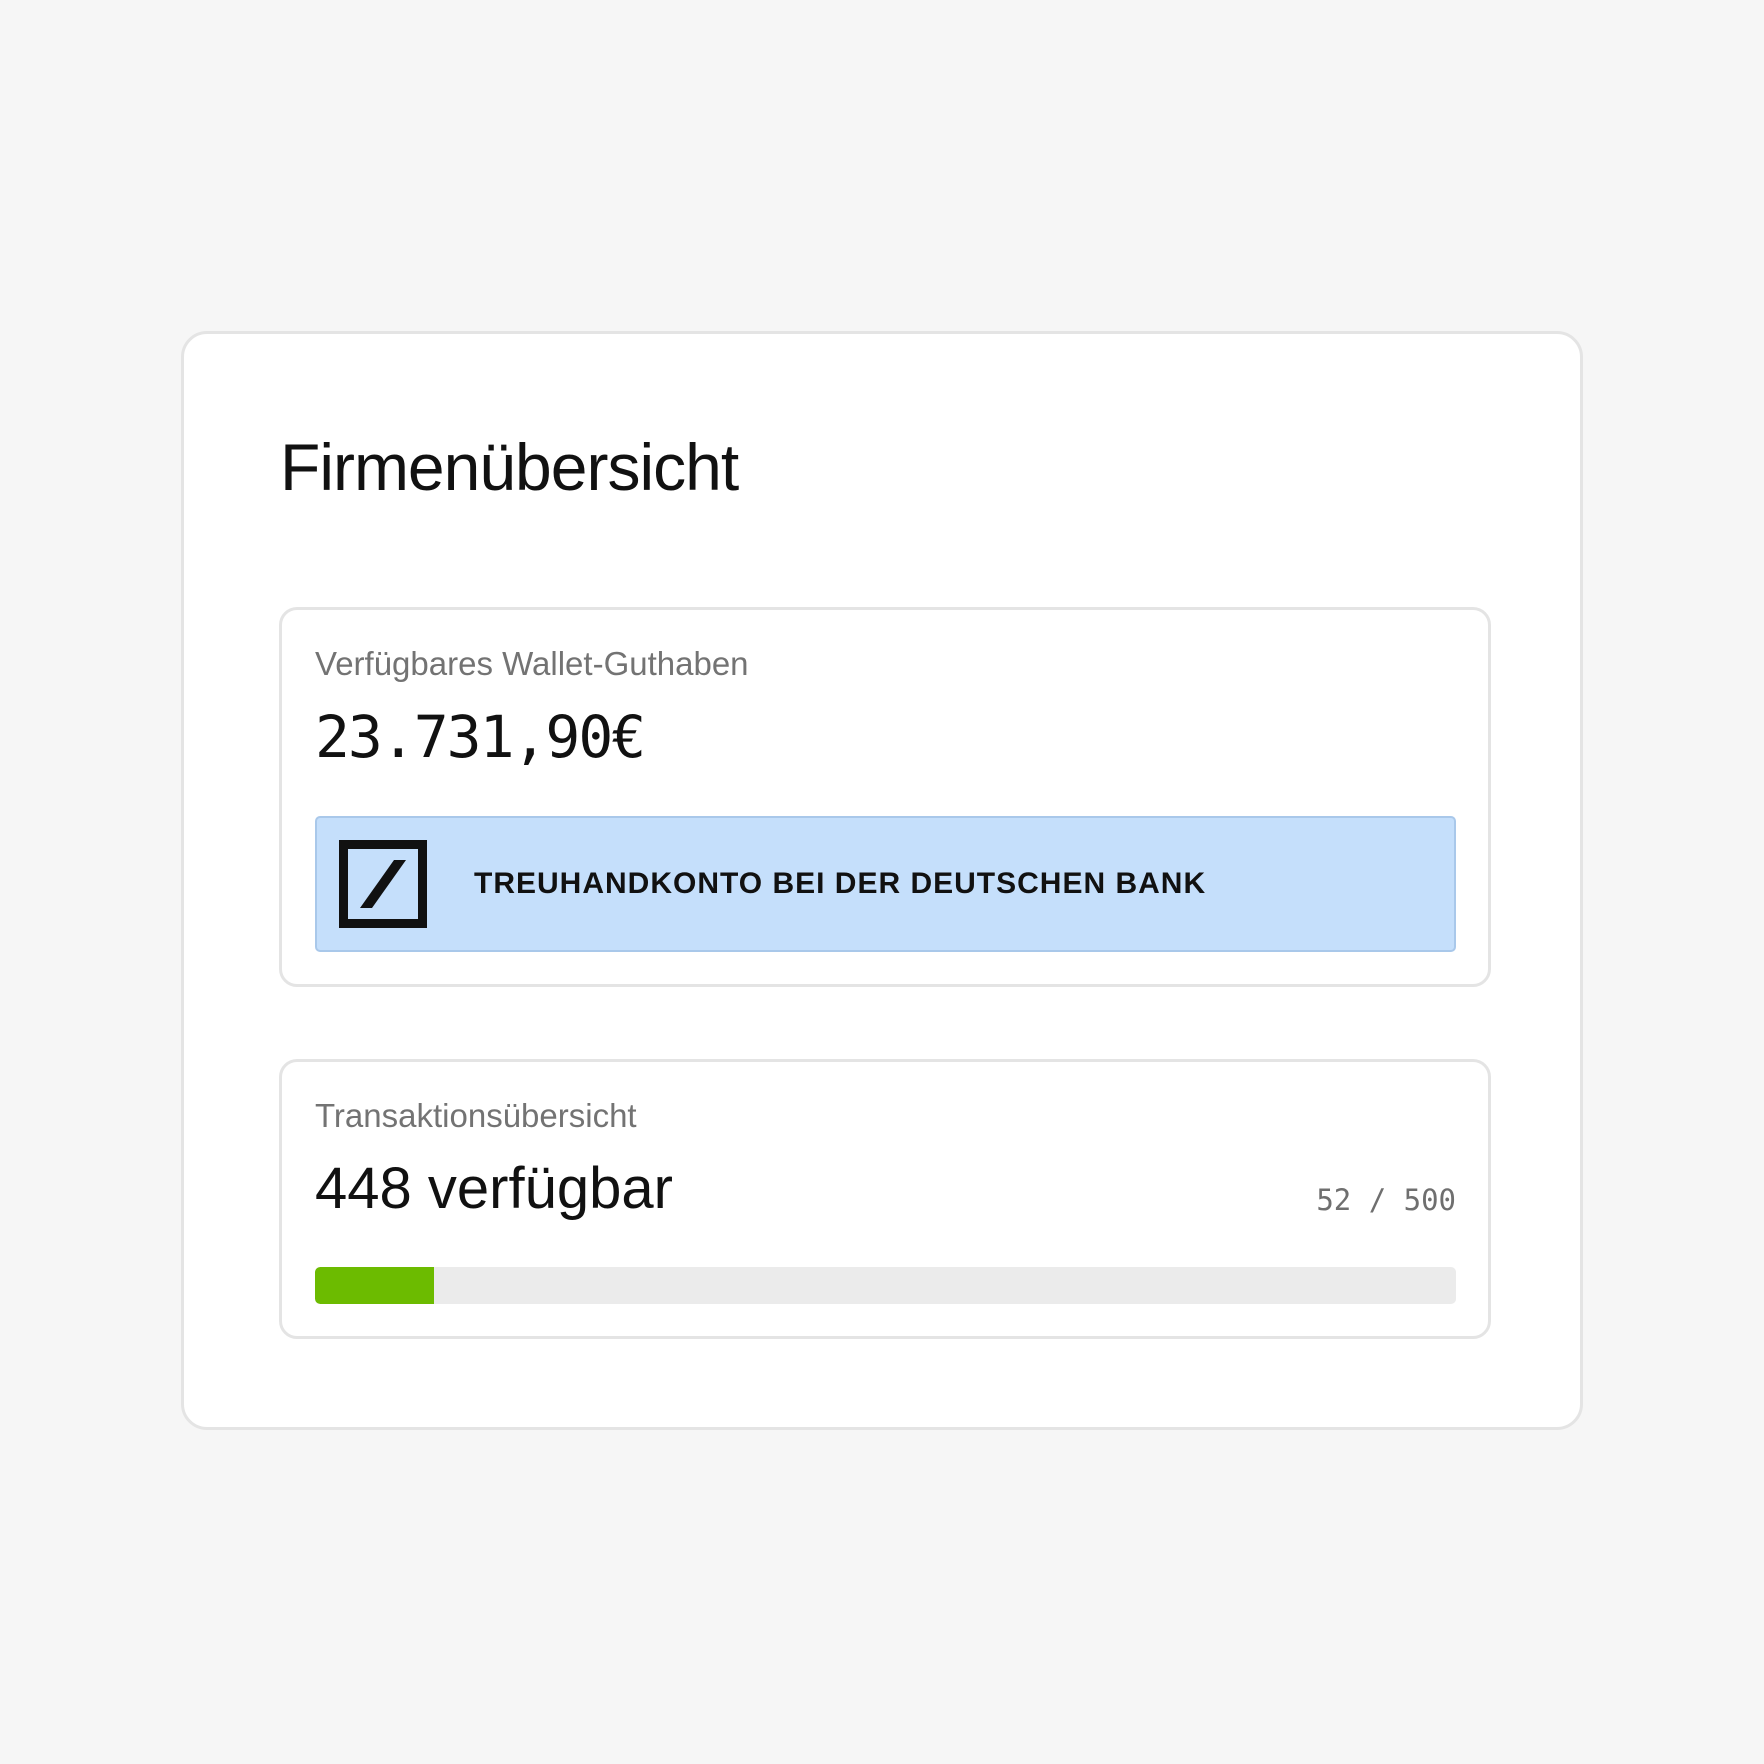  Describe the element at coordinates (1386, 1200) in the screenshot. I see `transactions-count: 52 / 500` at that location.